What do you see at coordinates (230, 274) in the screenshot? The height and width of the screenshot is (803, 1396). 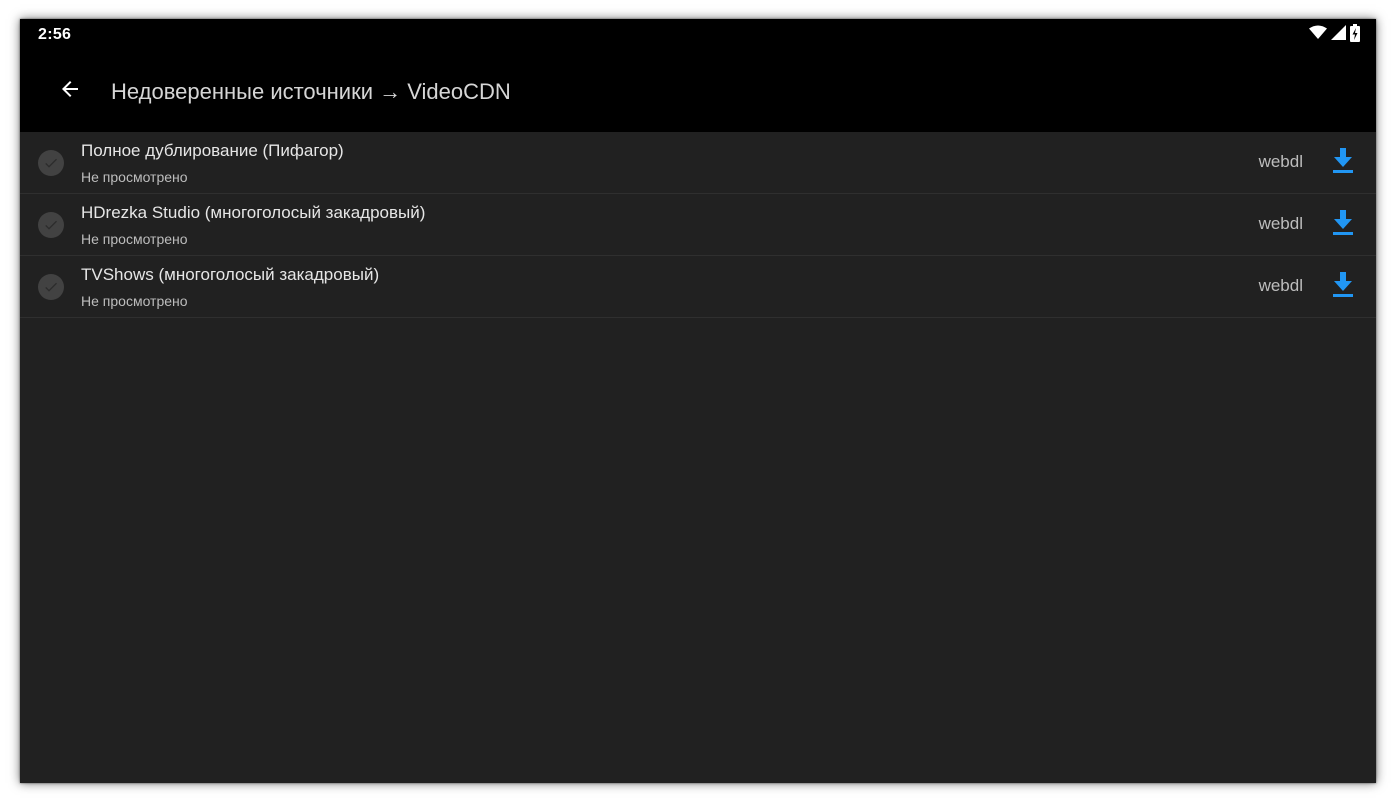 I see `source-title: TVShows (многоголосый закадровый)` at bounding box center [230, 274].